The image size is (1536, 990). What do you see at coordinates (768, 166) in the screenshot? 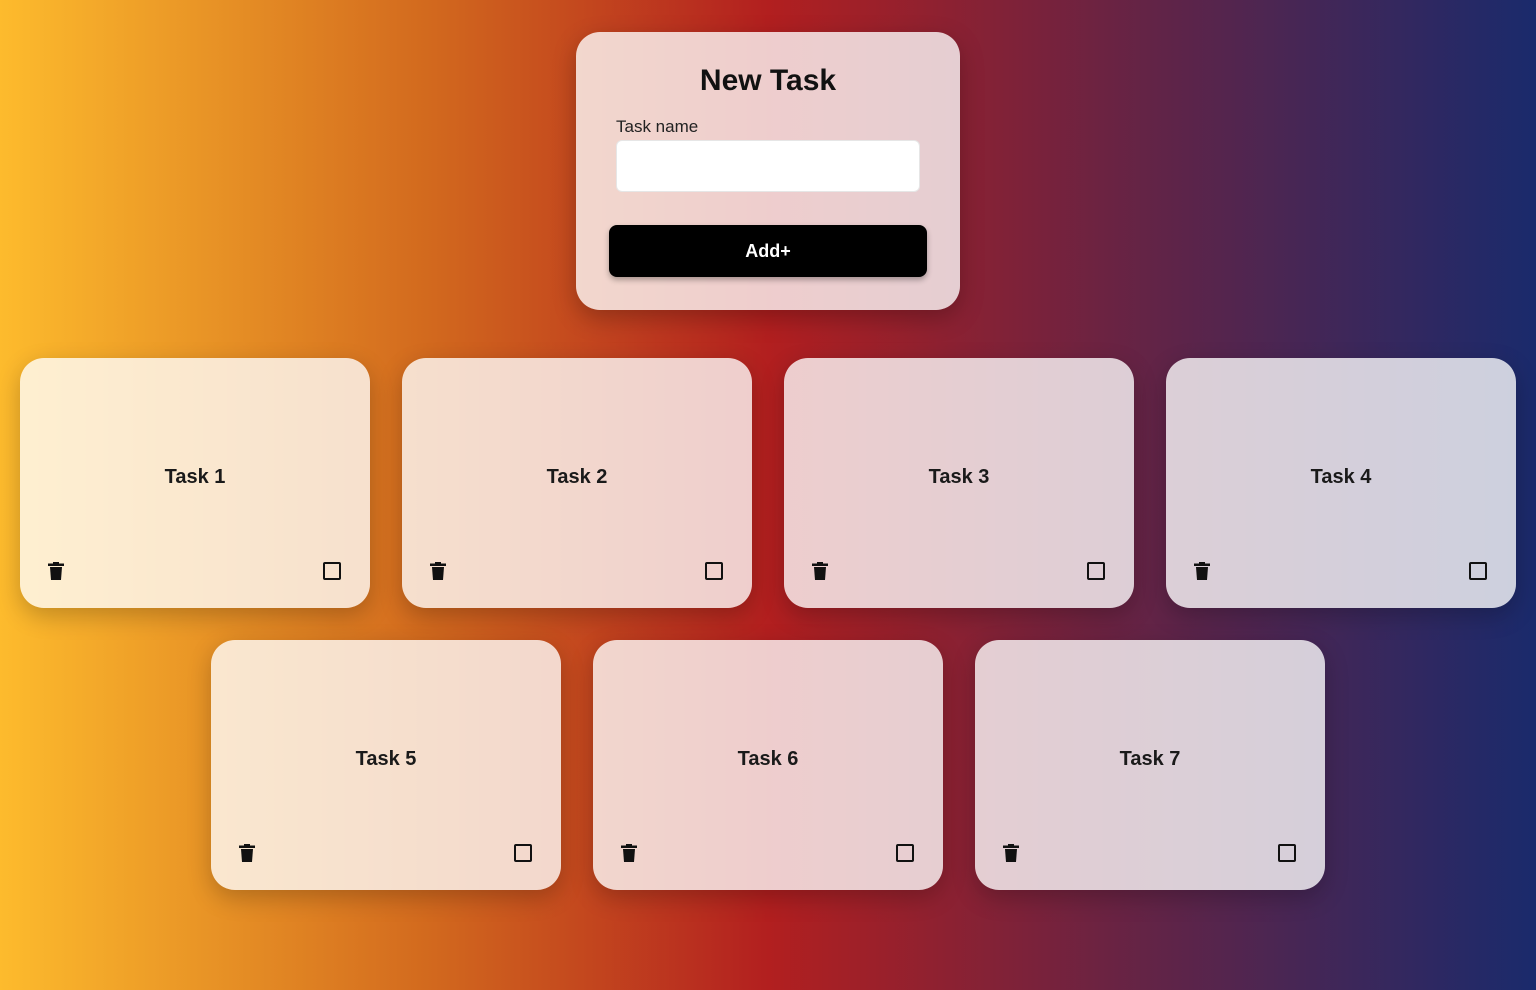
I see `task-name-input` at bounding box center [768, 166].